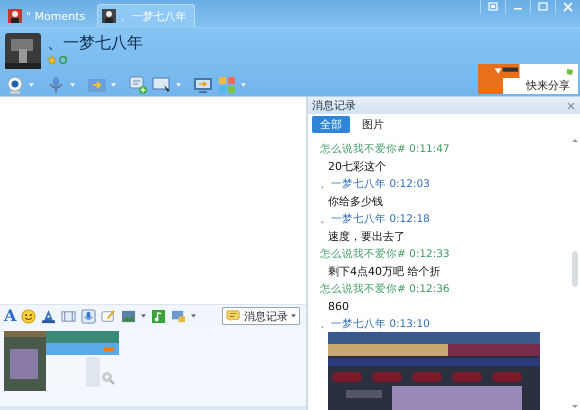 The height and width of the screenshot is (410, 580). Describe the element at coordinates (385, 149) in the screenshot. I see `message-header: 怎么说我不爱你# 0:11:47` at that location.